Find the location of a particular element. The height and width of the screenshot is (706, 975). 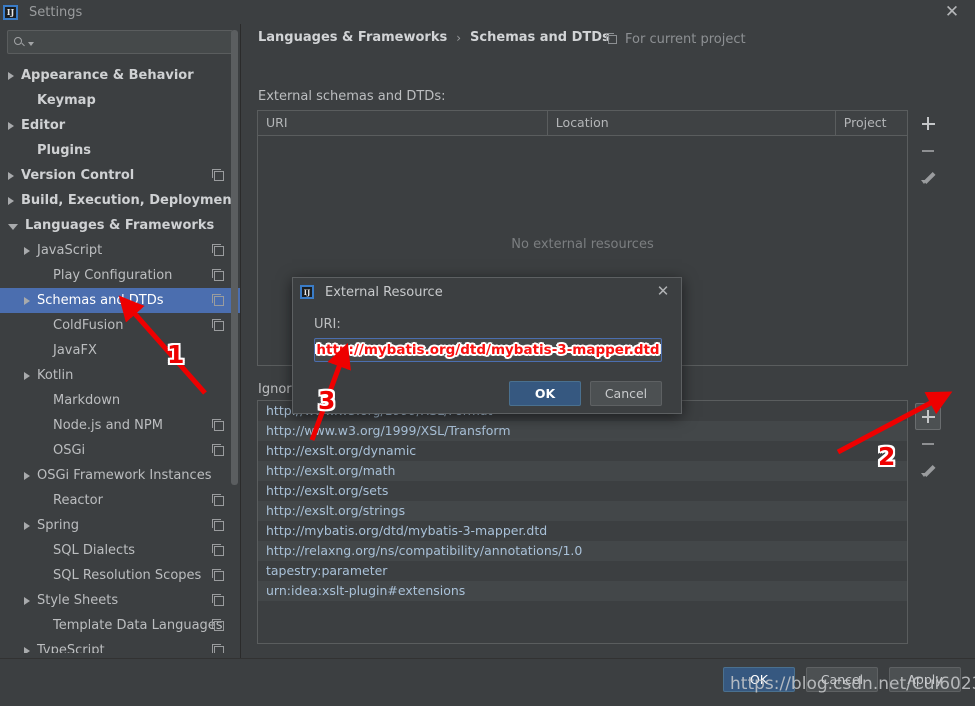

sidebar-item-label: OSGi is located at coordinates (69, 450).